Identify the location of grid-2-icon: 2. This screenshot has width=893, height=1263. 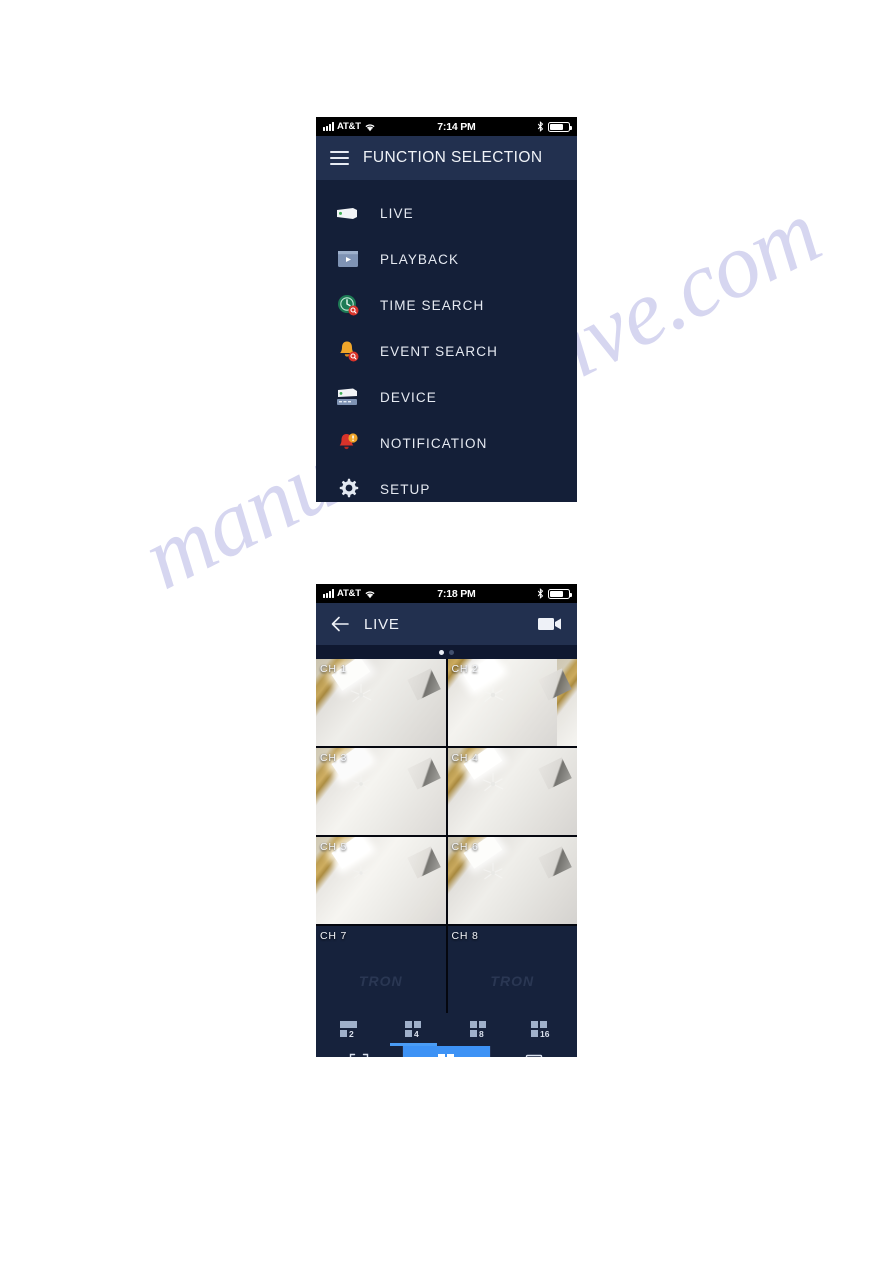
(349, 1030).